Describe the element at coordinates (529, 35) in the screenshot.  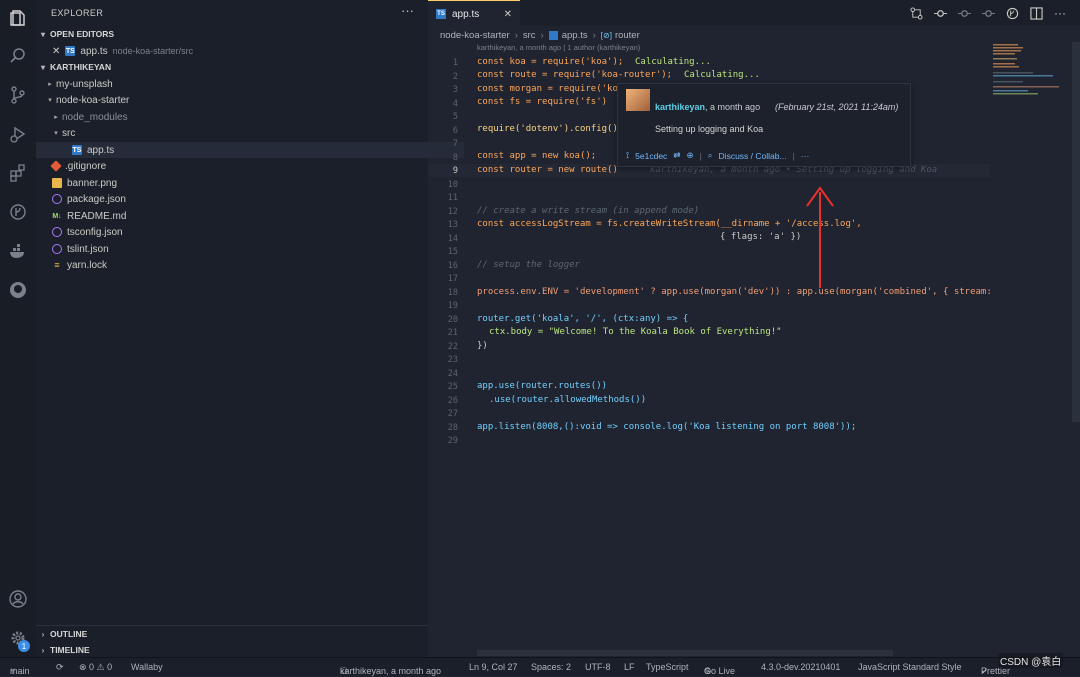
I see `breadcrumb-folder: src` at that location.